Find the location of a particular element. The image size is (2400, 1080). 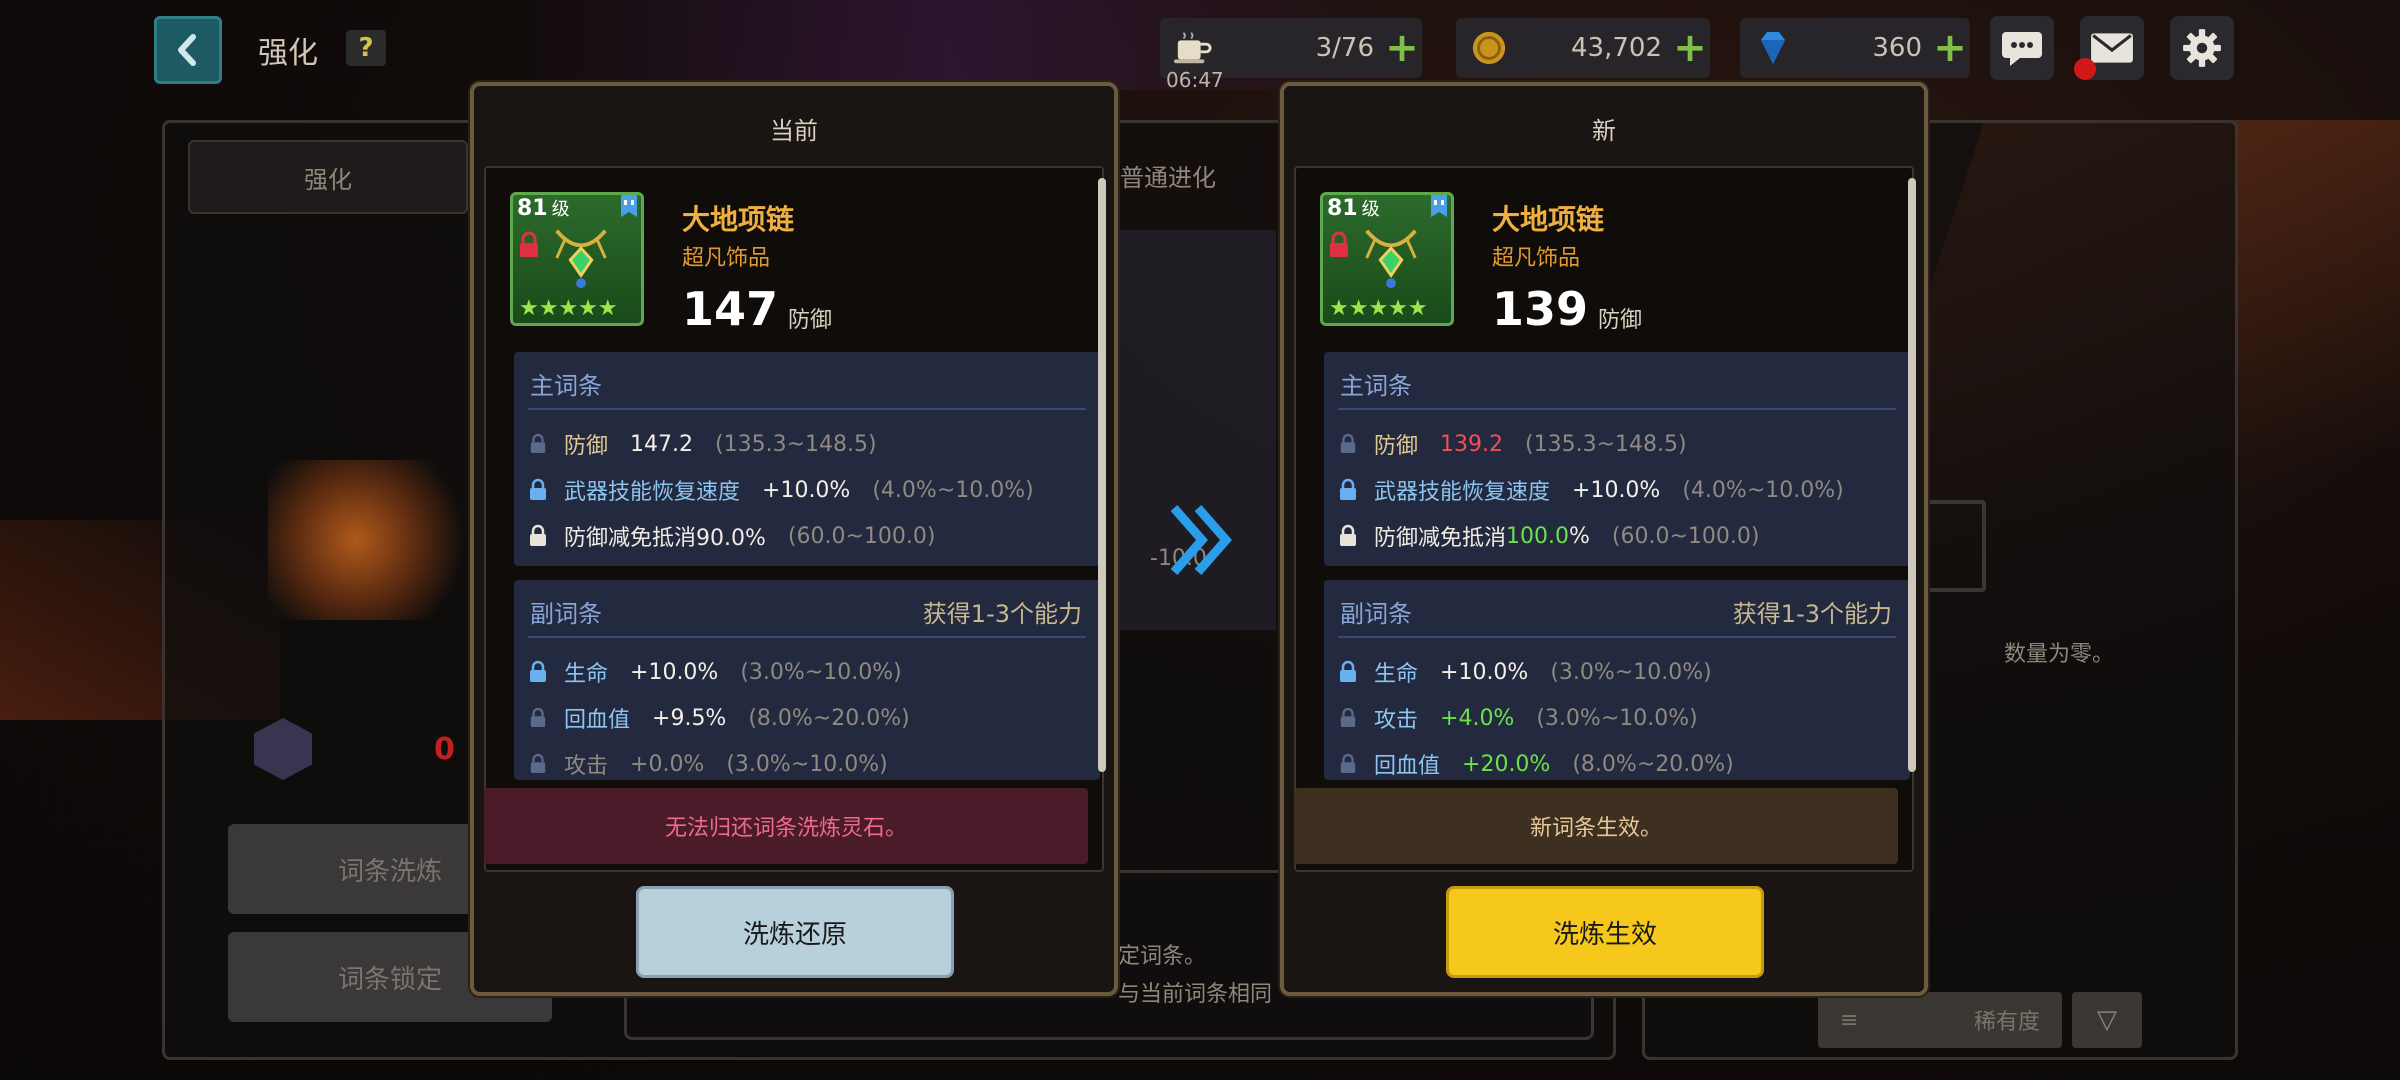

coffee-icon is located at coordinates (1193, 48).